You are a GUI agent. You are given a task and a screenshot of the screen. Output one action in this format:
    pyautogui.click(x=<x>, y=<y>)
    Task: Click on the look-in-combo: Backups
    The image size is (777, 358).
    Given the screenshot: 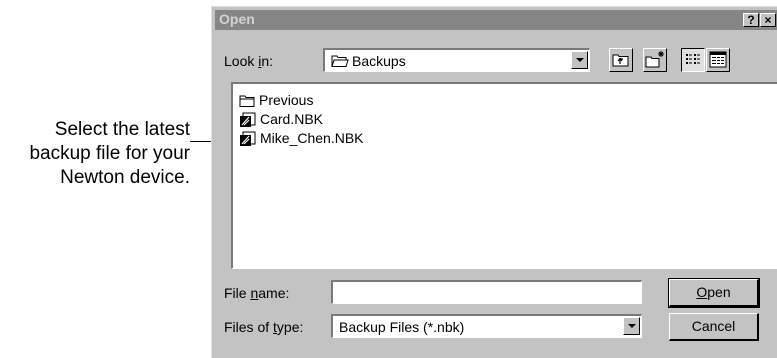 What is the action you would take?
    pyautogui.click(x=456, y=60)
    